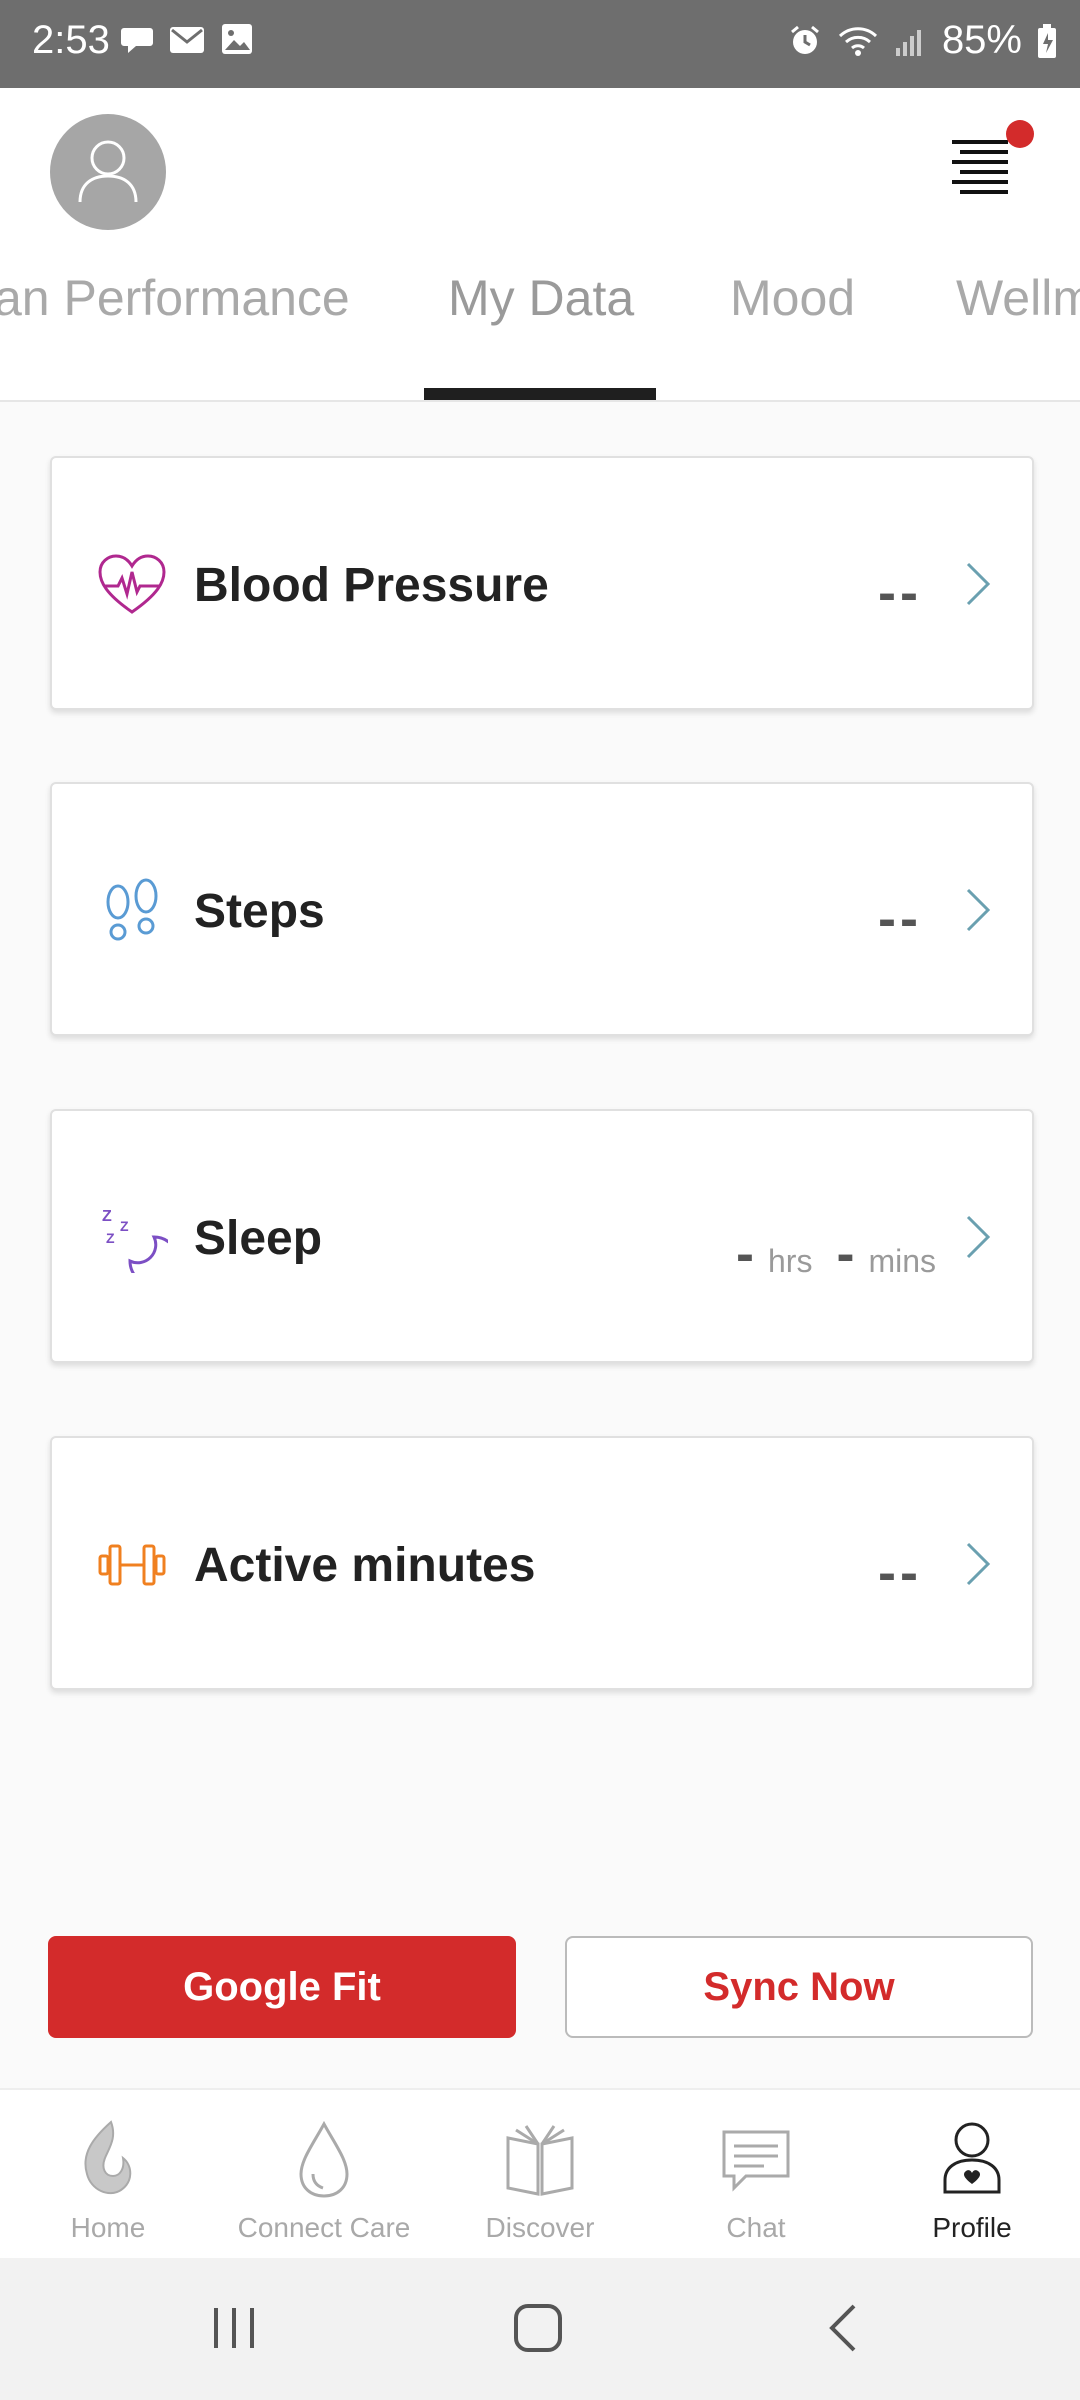 The height and width of the screenshot is (2400, 1080). What do you see at coordinates (908, 42) in the screenshot?
I see `signal-icon` at bounding box center [908, 42].